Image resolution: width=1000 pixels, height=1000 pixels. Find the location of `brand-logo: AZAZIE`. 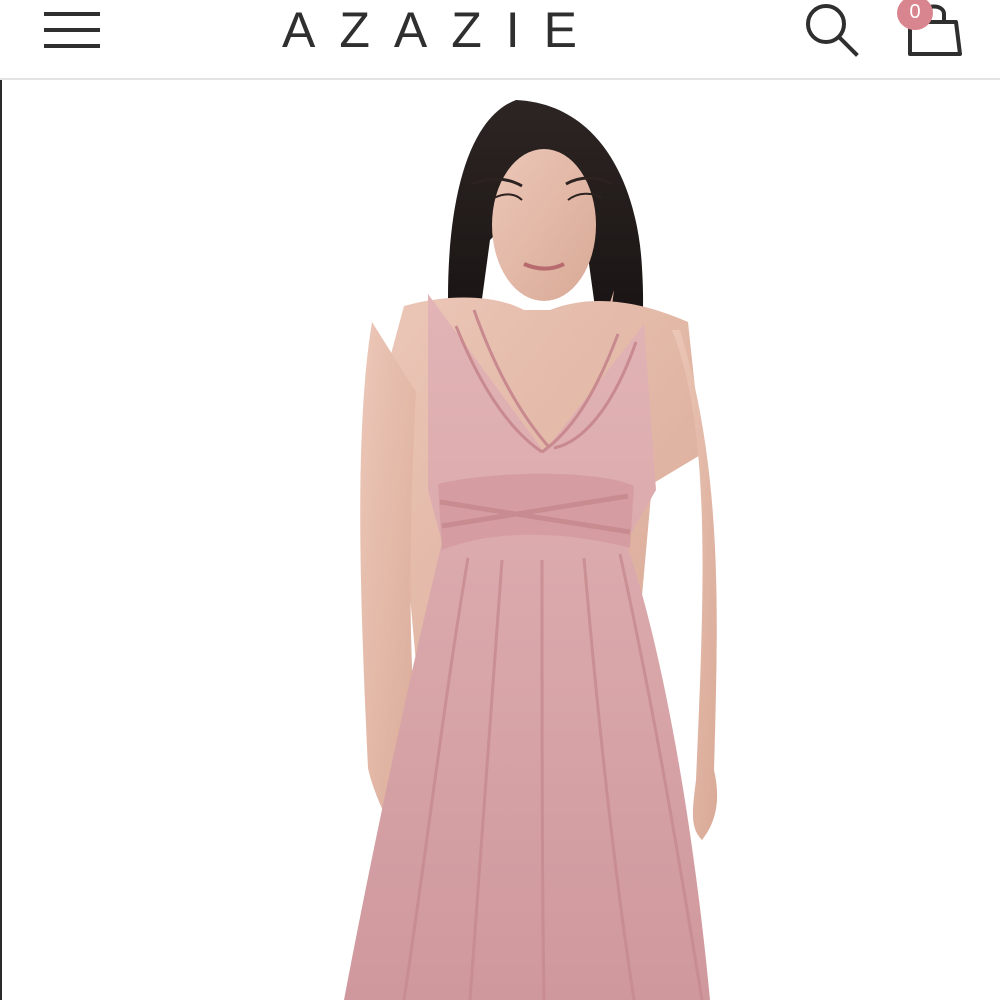

brand-logo: AZAZIE is located at coordinates (455, 30).